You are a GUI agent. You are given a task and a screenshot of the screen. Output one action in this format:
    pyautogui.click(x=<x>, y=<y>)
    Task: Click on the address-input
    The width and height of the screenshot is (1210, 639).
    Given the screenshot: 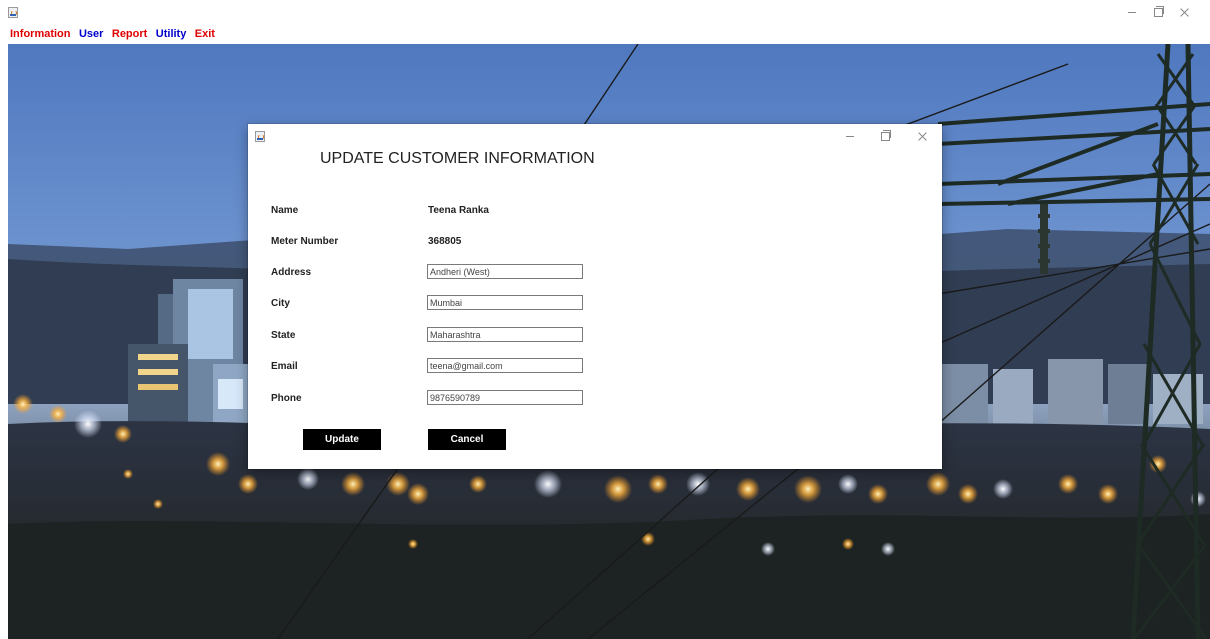 What is the action you would take?
    pyautogui.click(x=505, y=271)
    